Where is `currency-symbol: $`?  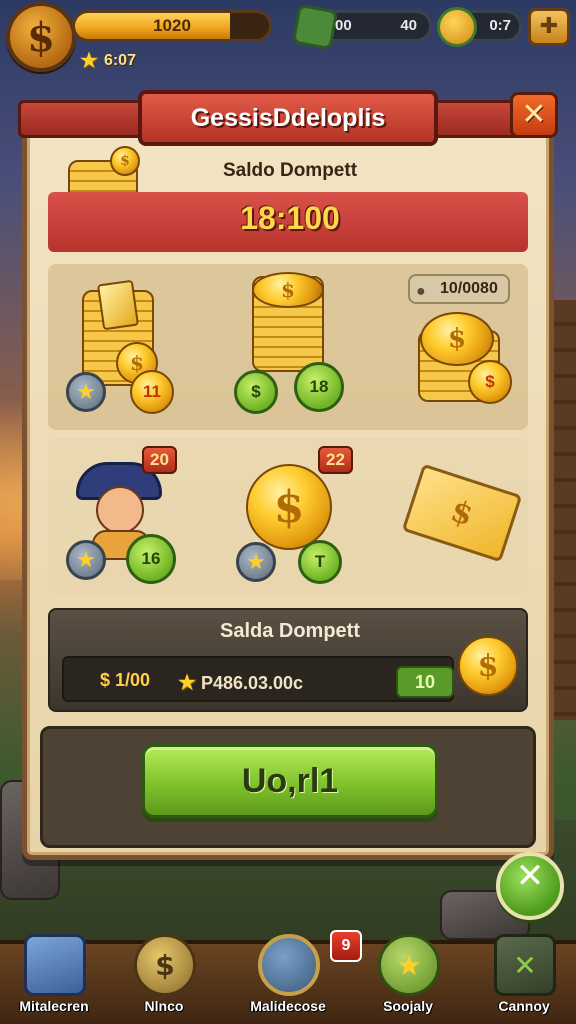
currency-symbol: $ is located at coordinates (490, 381).